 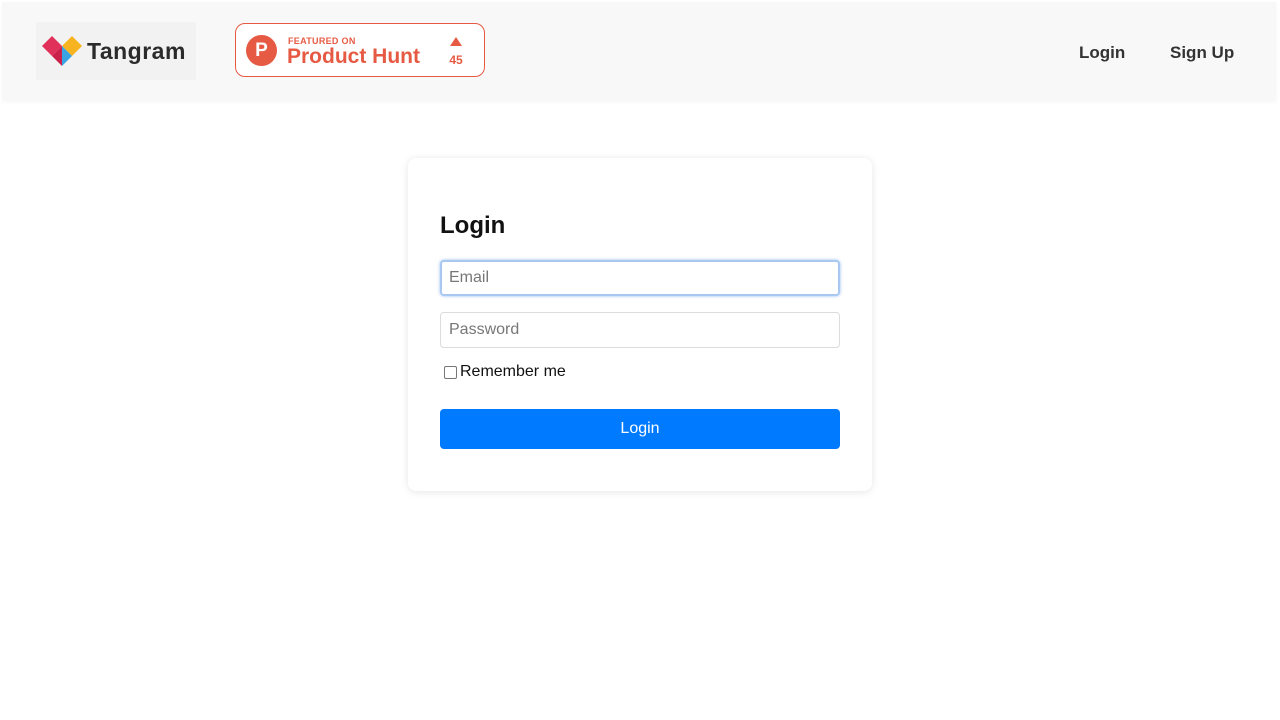 I want to click on product-hunt-badge: P FEATURED ON Product Hunt 45, so click(x=360, y=50).